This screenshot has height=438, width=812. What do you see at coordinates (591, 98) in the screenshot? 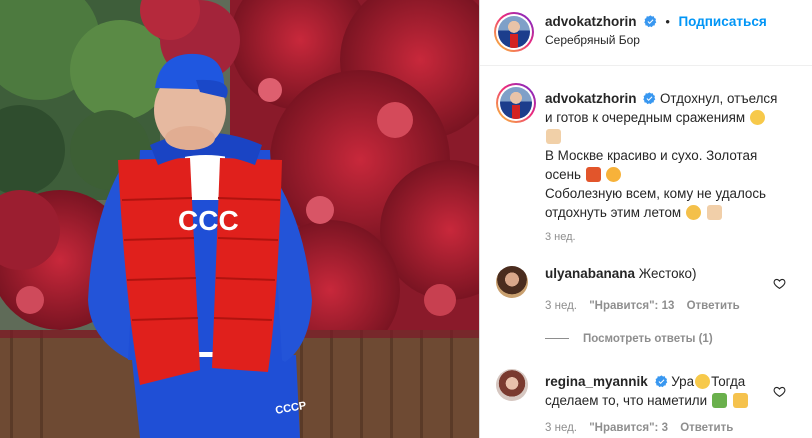
I see `caption-username: advokatzhorin` at bounding box center [591, 98].